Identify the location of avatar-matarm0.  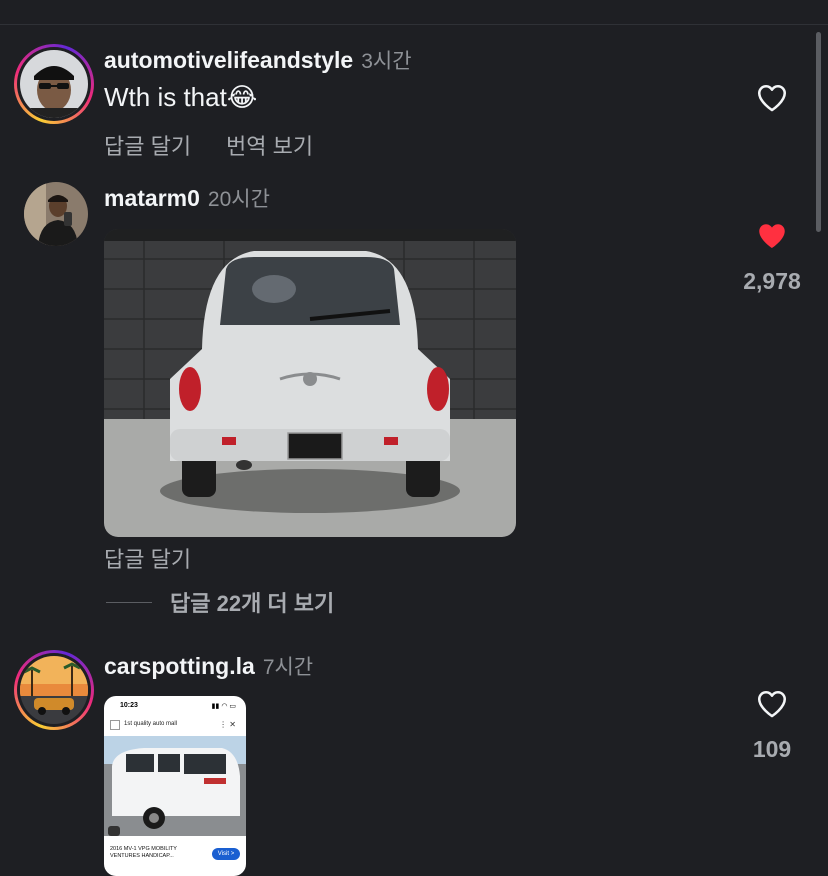
(56, 214).